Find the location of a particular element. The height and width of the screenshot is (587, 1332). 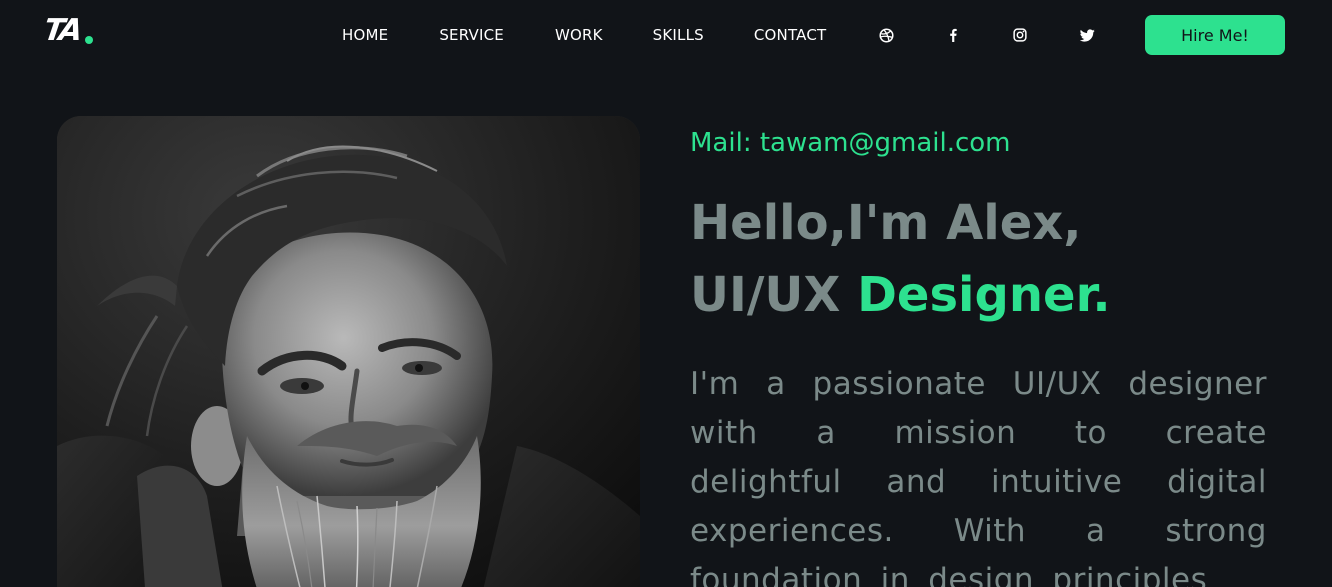

greeting: Hello,I'm Alex, is located at coordinates (886, 223).